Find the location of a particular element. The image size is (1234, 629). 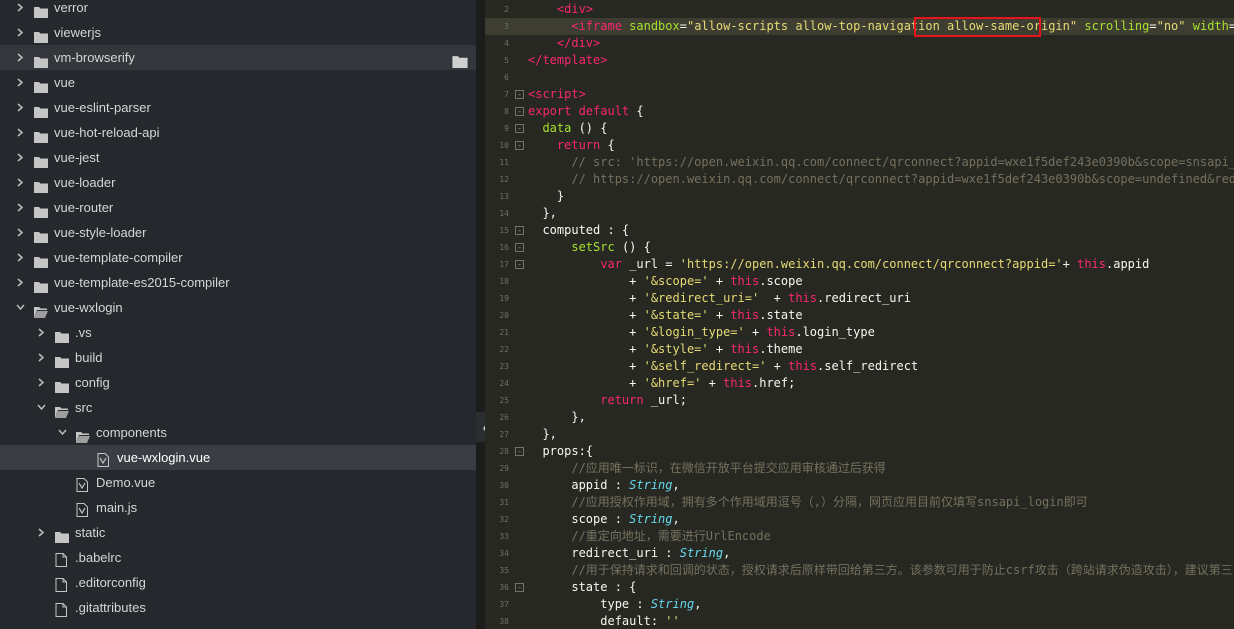

code-text: scope : String, is located at coordinates (603, 519).